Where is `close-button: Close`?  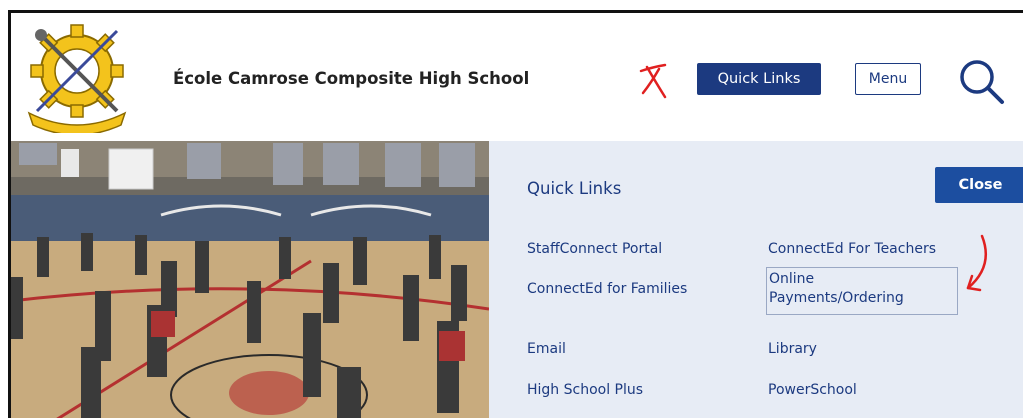
close-button: Close is located at coordinates (979, 185).